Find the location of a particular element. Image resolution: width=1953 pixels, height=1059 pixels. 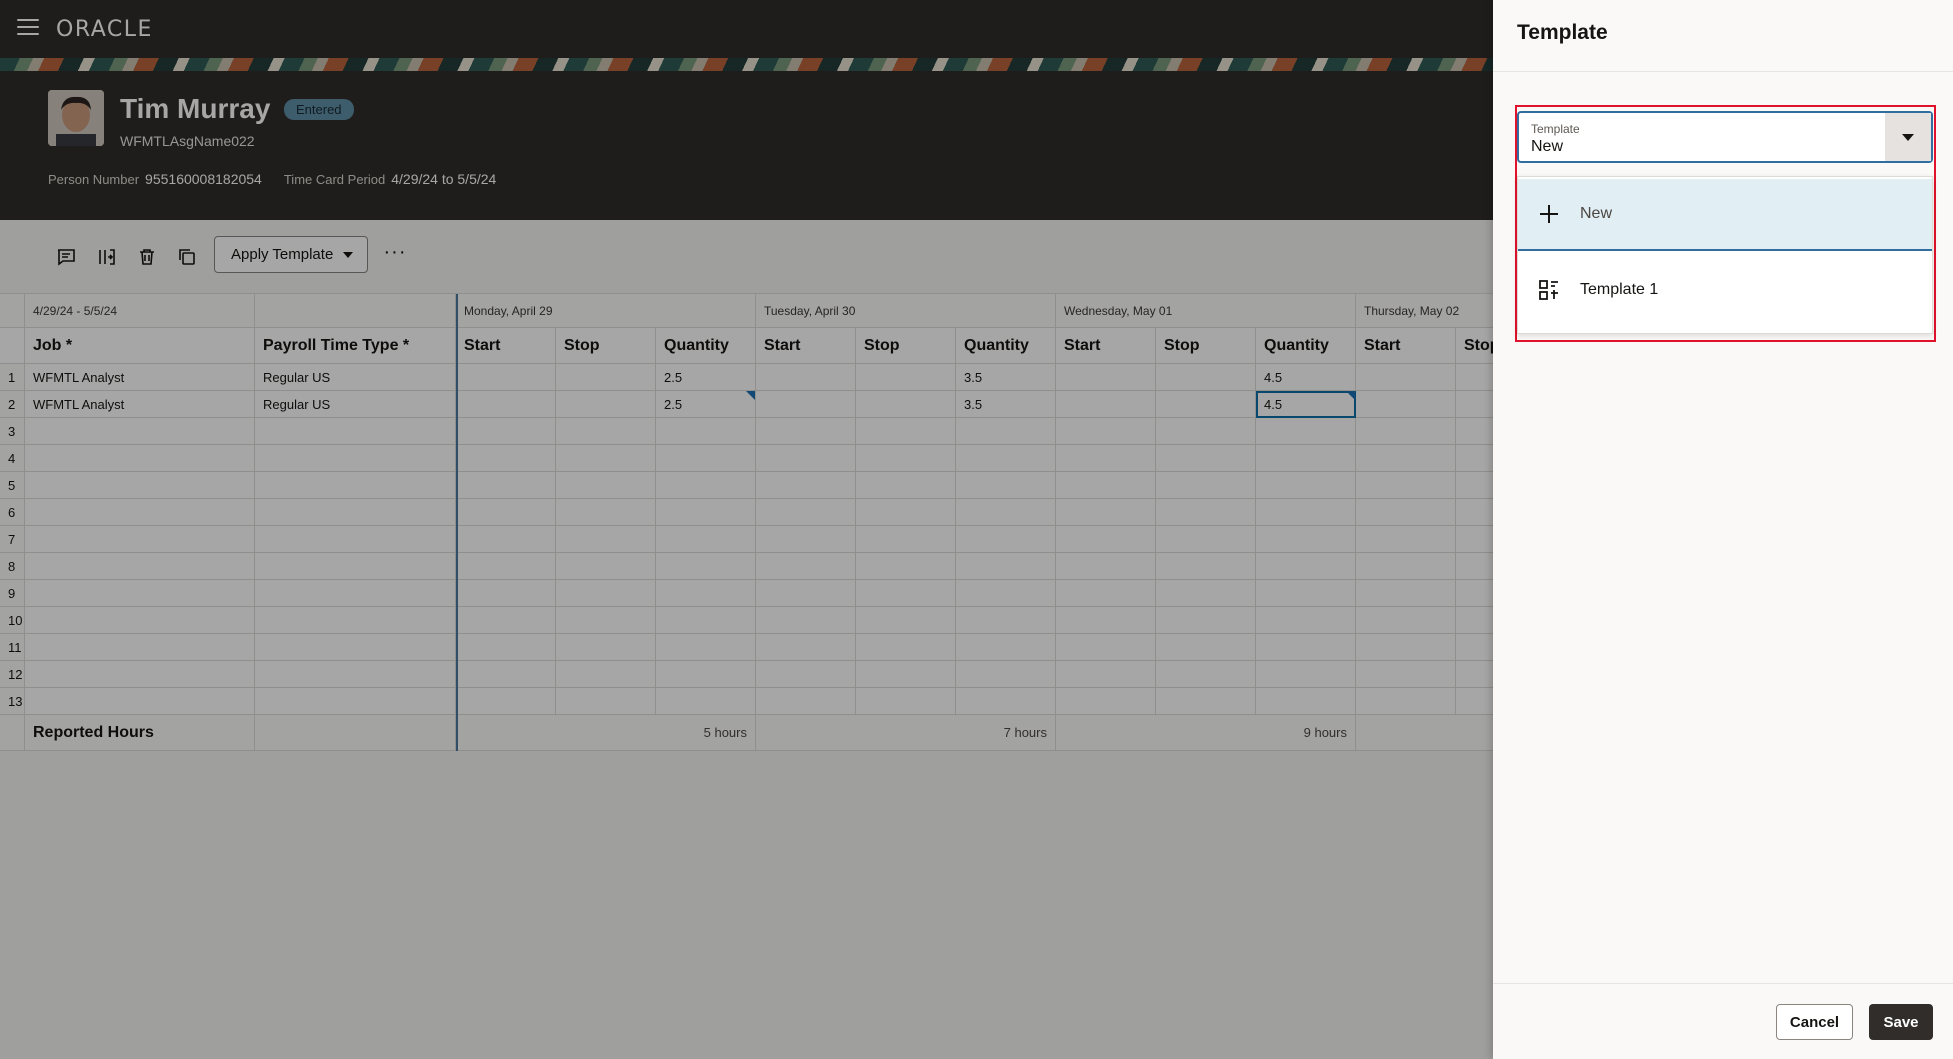

template-select-value: New is located at coordinates (1547, 147).